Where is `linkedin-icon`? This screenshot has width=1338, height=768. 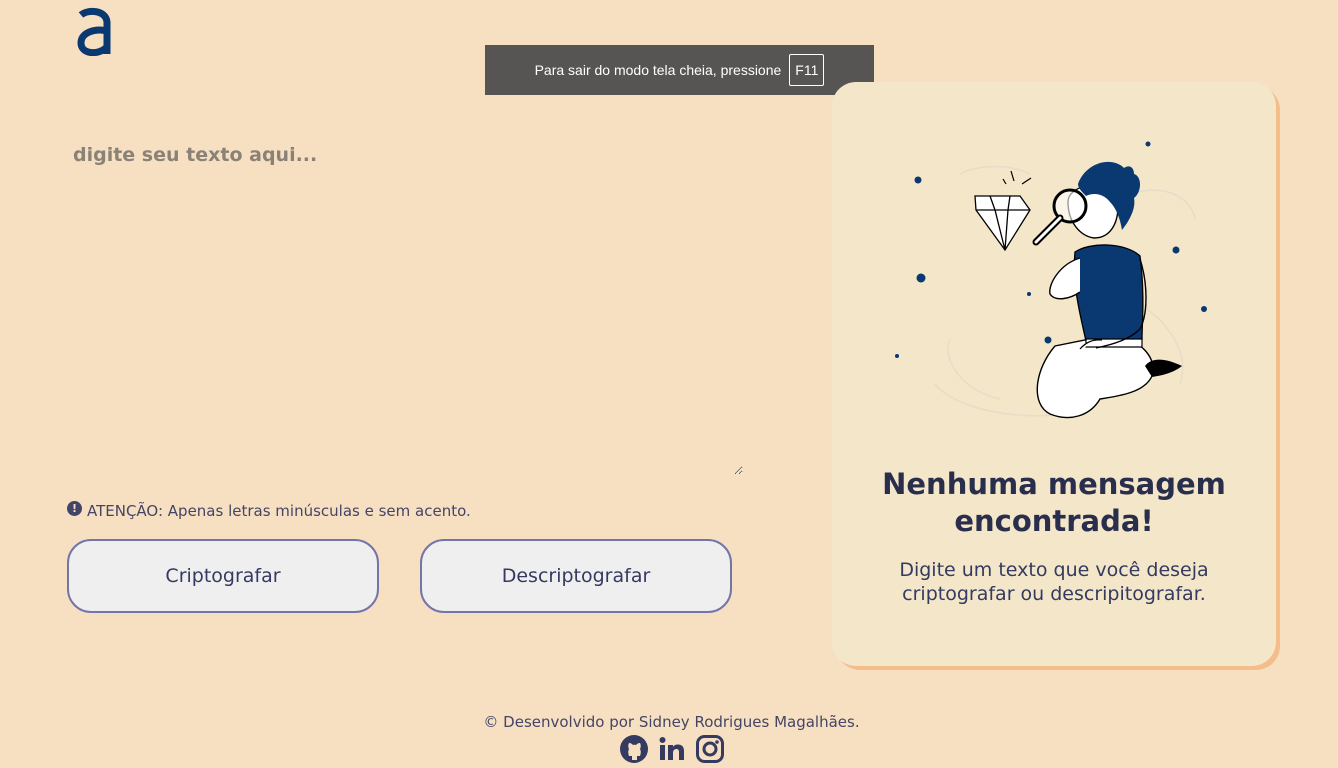
linkedin-icon is located at coordinates (672, 749).